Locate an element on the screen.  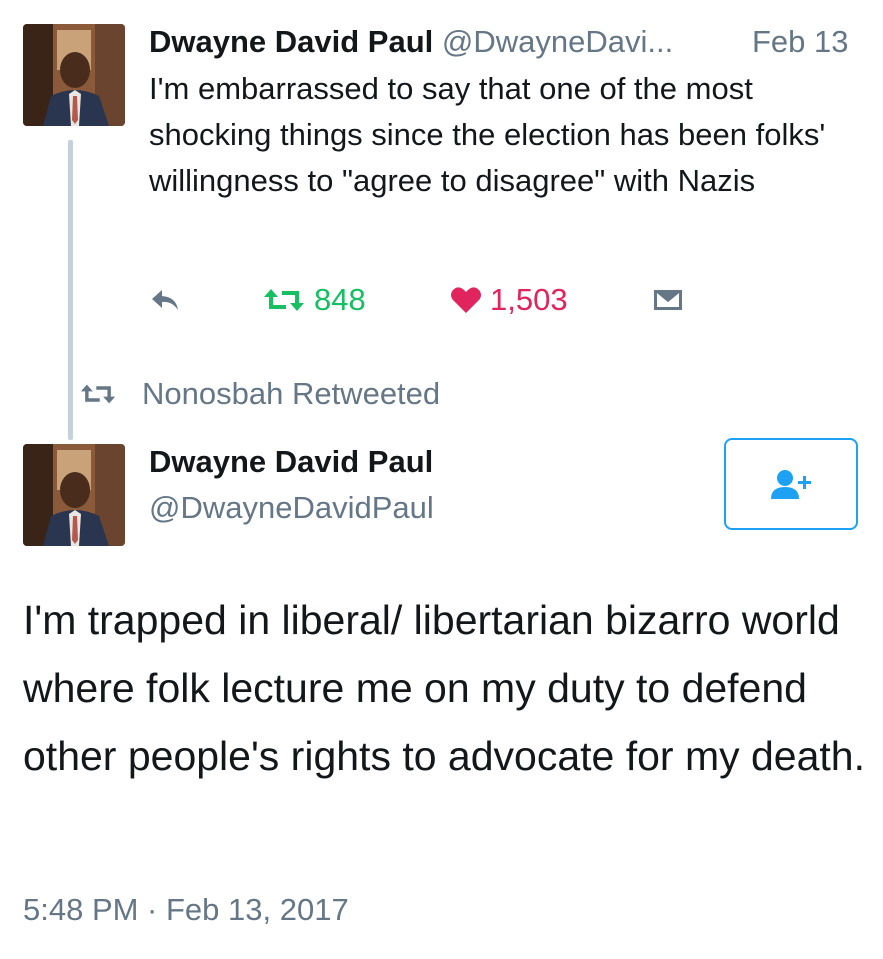
like-count: 1,503 is located at coordinates (529, 299).